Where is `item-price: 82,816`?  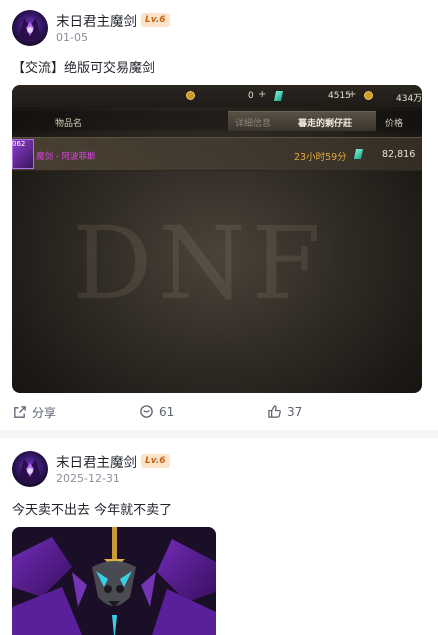 item-price: 82,816 is located at coordinates (399, 154).